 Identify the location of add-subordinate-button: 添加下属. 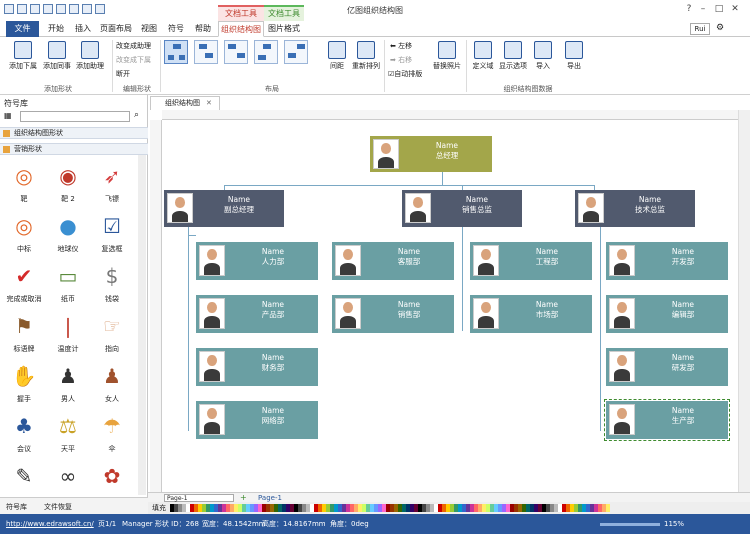
(23, 56).